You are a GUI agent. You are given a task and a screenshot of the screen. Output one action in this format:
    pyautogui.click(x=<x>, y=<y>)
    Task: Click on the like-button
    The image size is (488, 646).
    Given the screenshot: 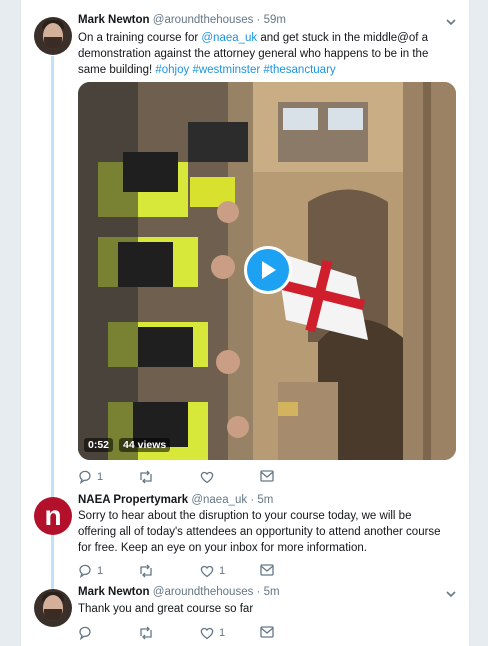 What is the action you would take?
    pyautogui.click(x=209, y=477)
    